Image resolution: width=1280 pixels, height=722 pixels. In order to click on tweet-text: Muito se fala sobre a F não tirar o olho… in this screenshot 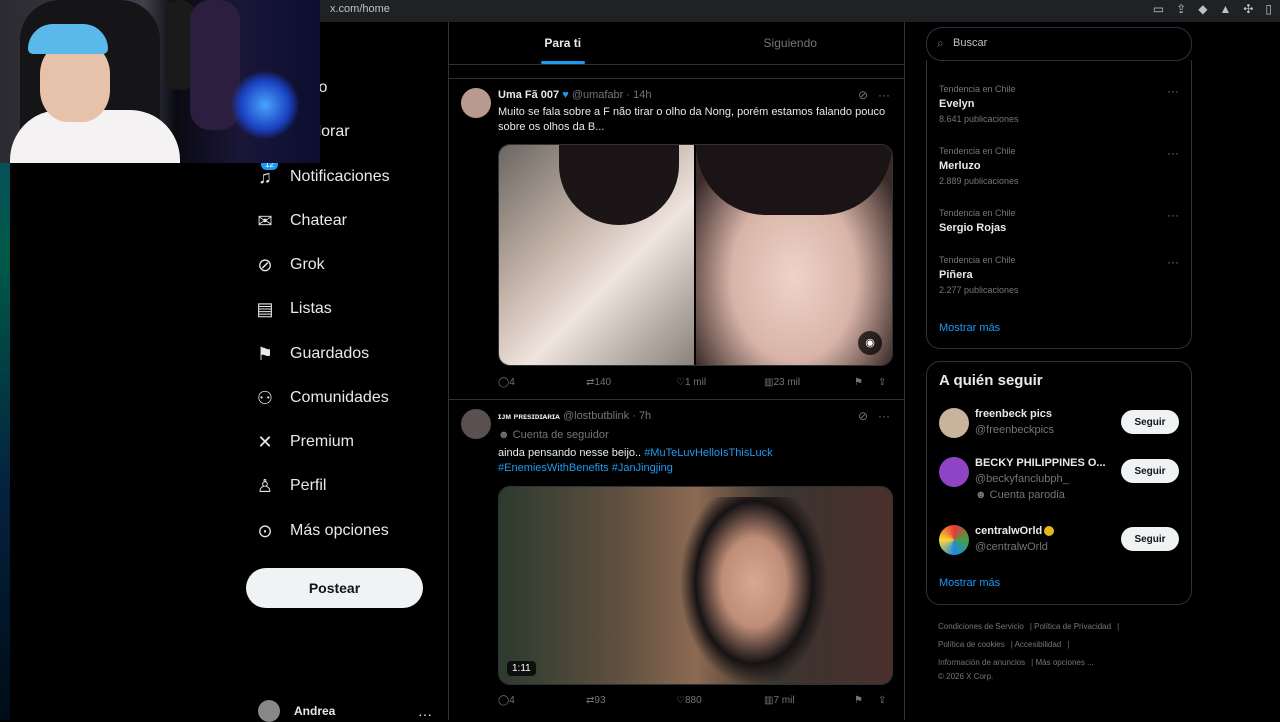, I will do `click(692, 119)`.